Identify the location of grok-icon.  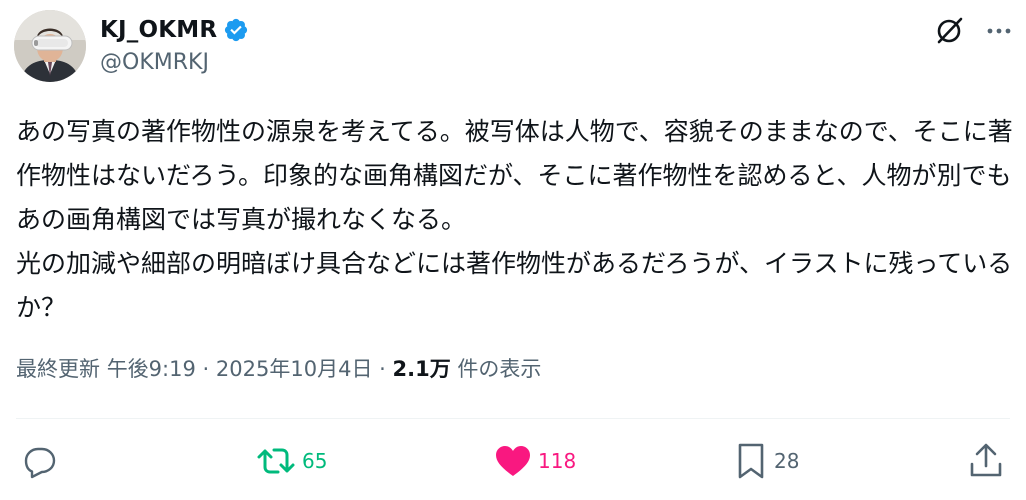
(950, 30).